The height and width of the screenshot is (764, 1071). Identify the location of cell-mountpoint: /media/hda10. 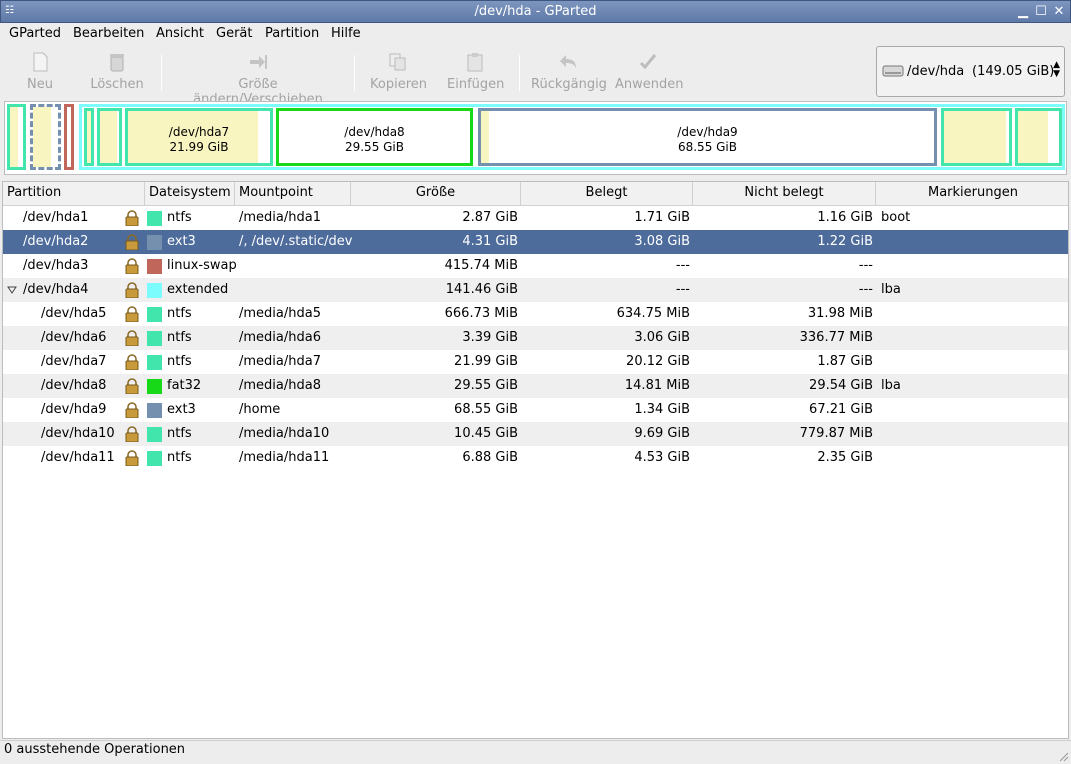
(284, 433).